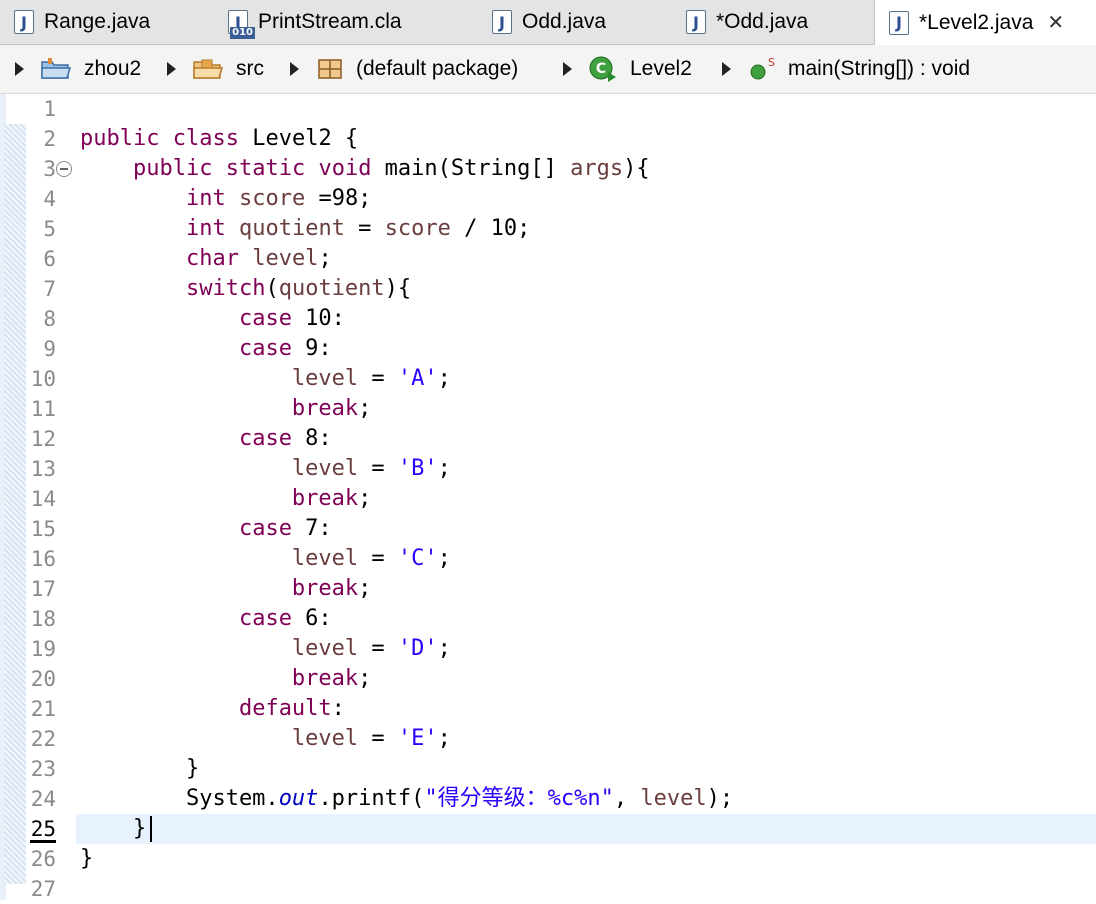 The height and width of the screenshot is (904, 1096). What do you see at coordinates (305, 229) in the screenshot?
I see `code-line: int quotient = score / 10;` at bounding box center [305, 229].